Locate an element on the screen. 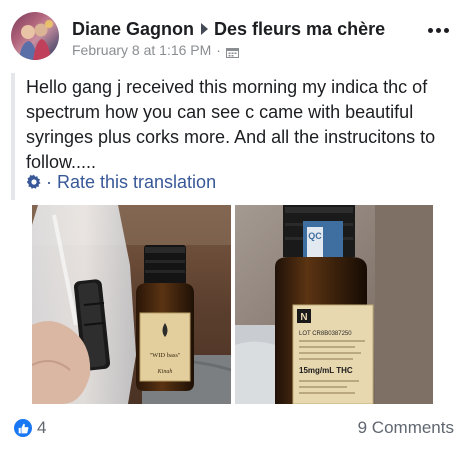 This screenshot has height=450, width=463. rate-translation-label: Rate this translation is located at coordinates (136, 182).